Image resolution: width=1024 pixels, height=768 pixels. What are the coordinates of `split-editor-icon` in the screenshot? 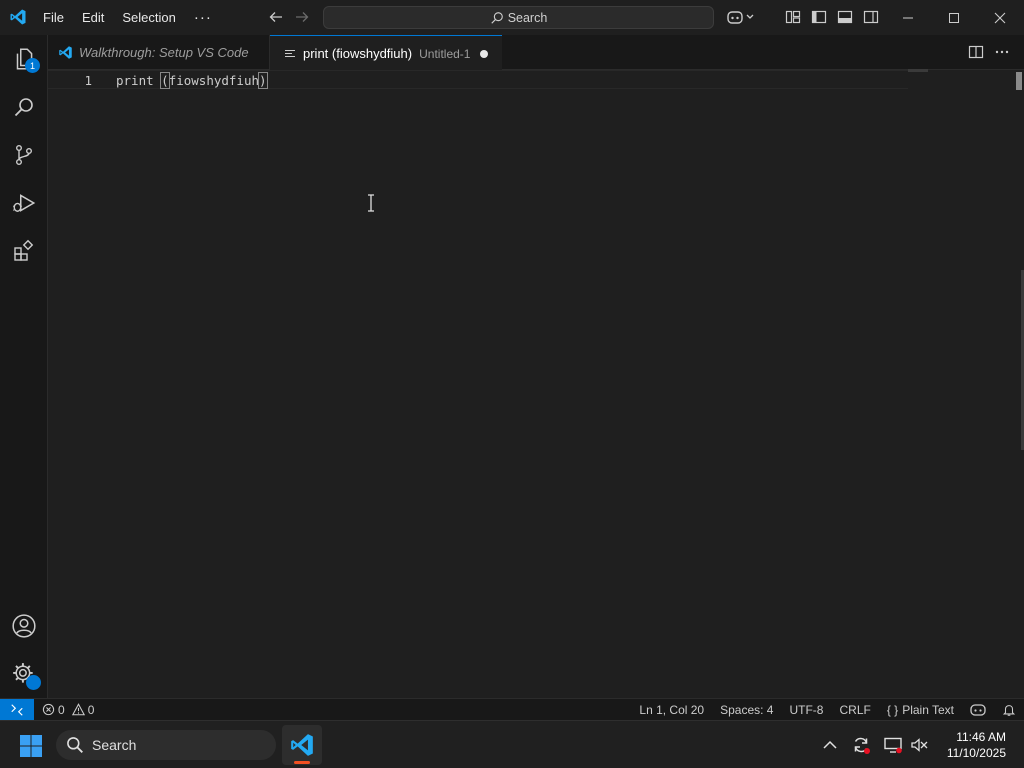 It's located at (976, 52).